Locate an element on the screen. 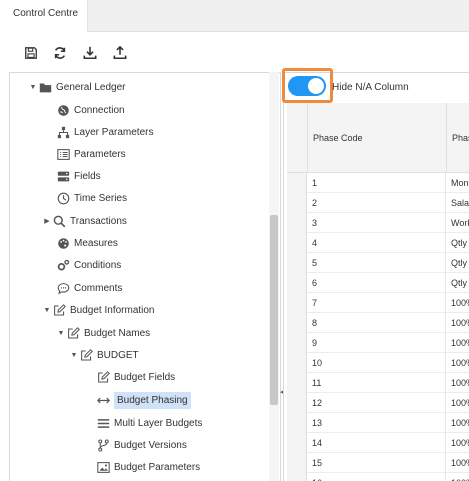 Image resolution: width=469 pixels, height=481 pixels. table-row: 2Salar is located at coordinates (378, 203).